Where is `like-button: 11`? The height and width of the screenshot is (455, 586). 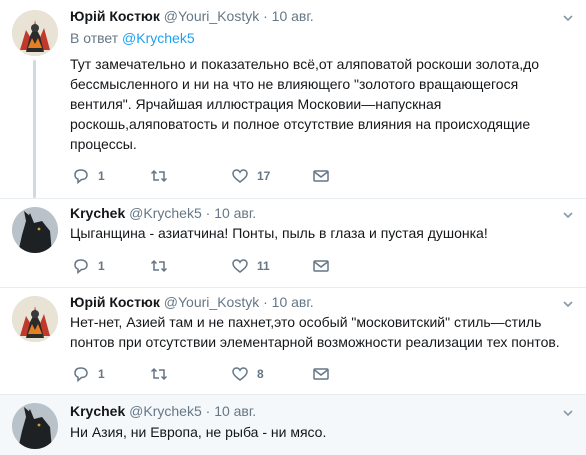 like-button: 11 is located at coordinates (250, 266).